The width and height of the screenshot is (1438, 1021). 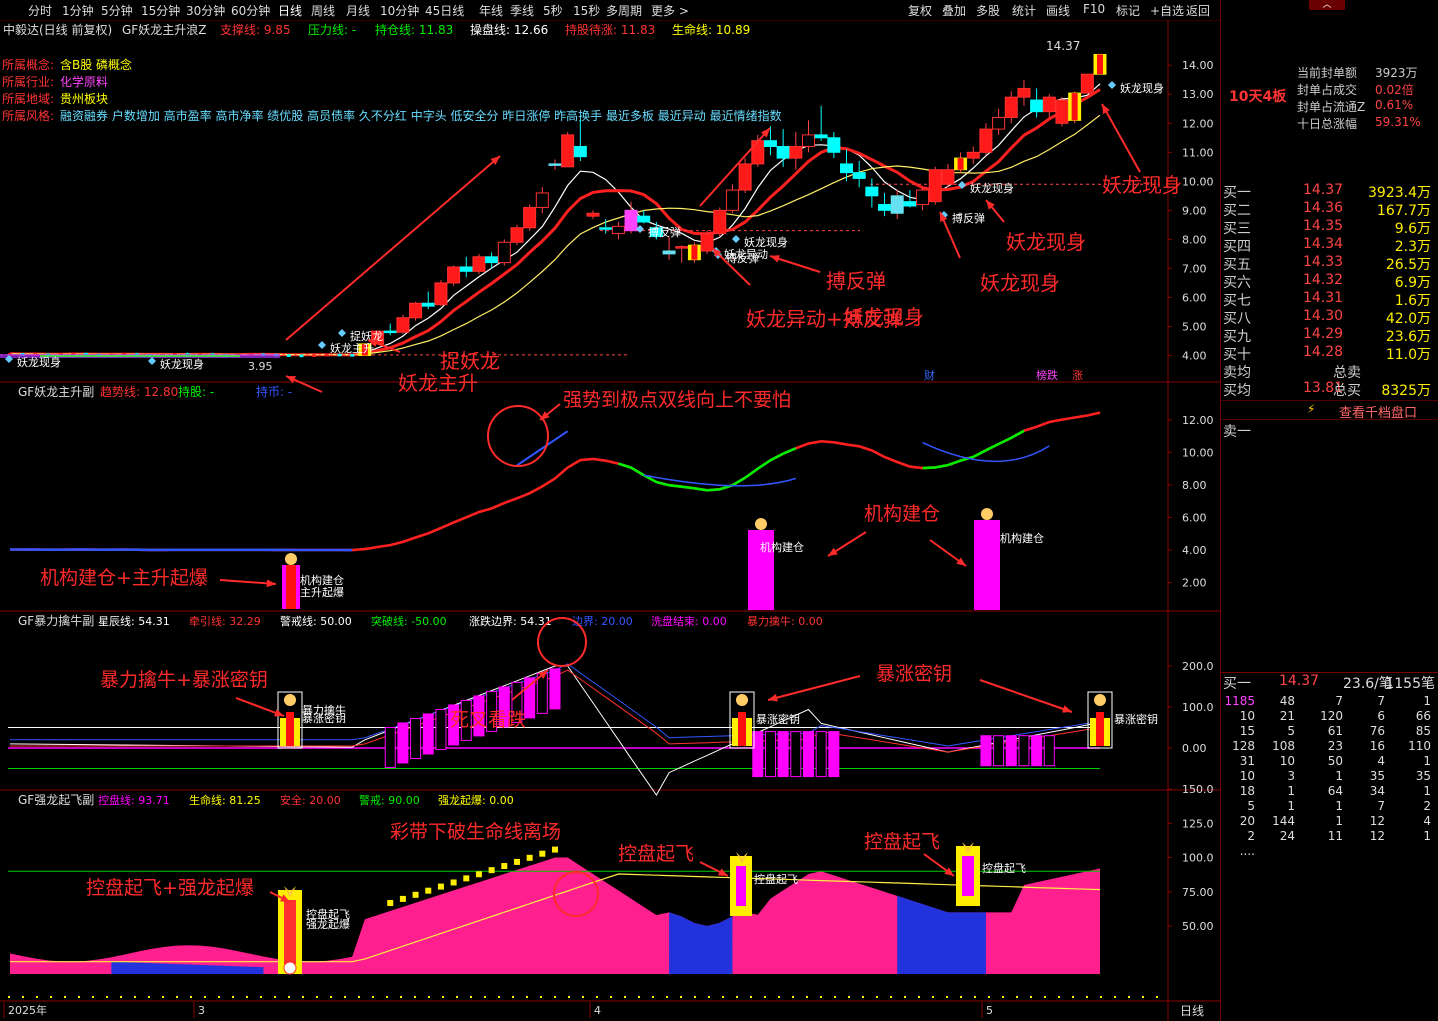 I want to click on signal-label-1: 妖龙现身, so click(x=182, y=364).